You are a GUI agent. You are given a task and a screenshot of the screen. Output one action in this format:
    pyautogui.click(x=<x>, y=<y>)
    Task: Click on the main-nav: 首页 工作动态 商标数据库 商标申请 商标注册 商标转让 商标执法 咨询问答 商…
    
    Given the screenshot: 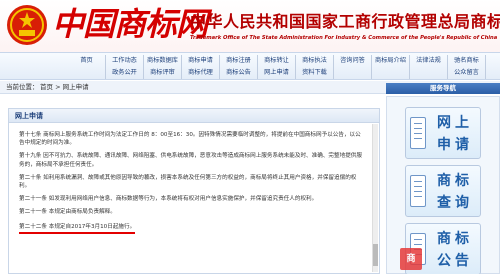 What is the action you would take?
    pyautogui.click(x=250, y=66)
    